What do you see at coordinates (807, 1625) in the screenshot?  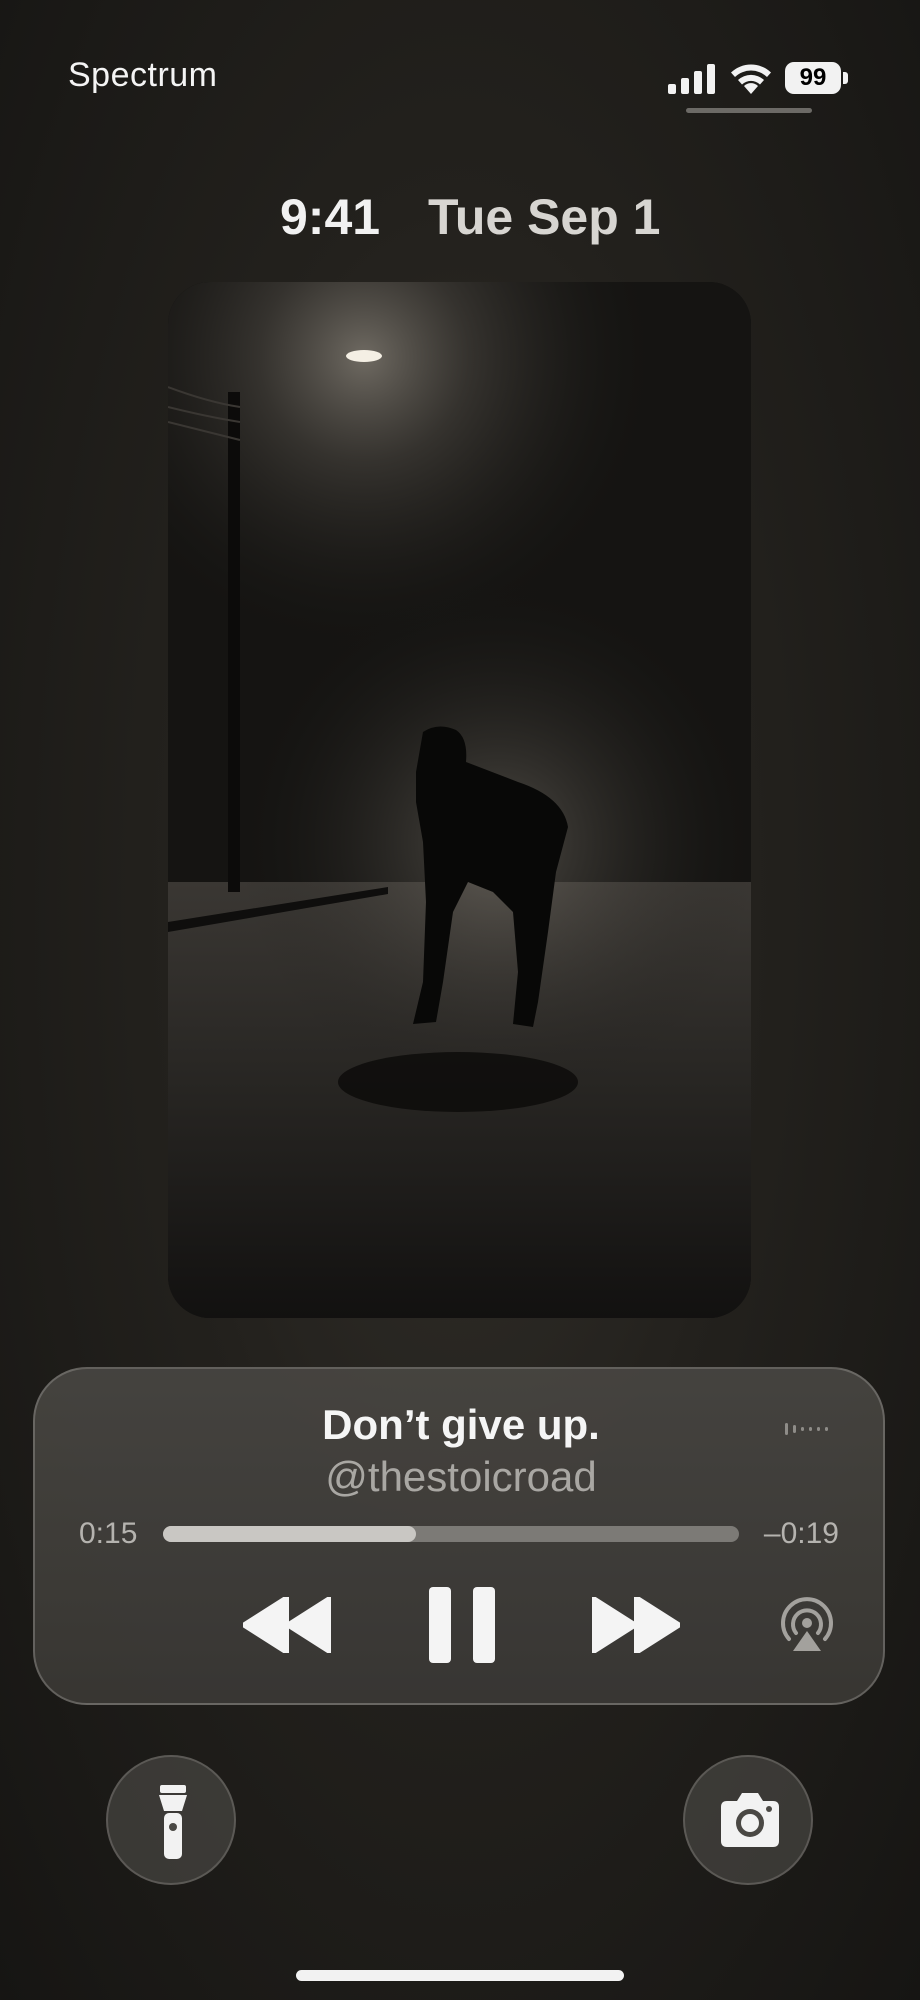 I see `airplay-button` at bounding box center [807, 1625].